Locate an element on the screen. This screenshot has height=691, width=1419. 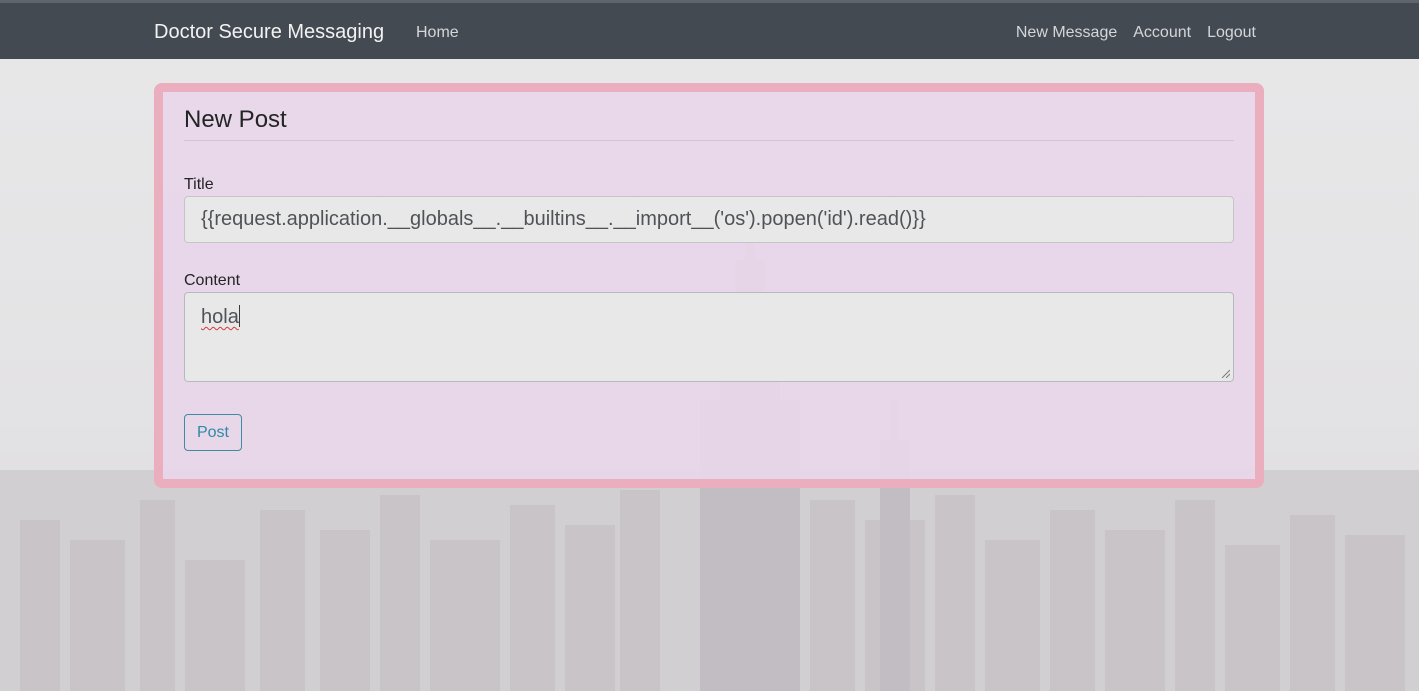
content-textarea: hola is located at coordinates (709, 337).